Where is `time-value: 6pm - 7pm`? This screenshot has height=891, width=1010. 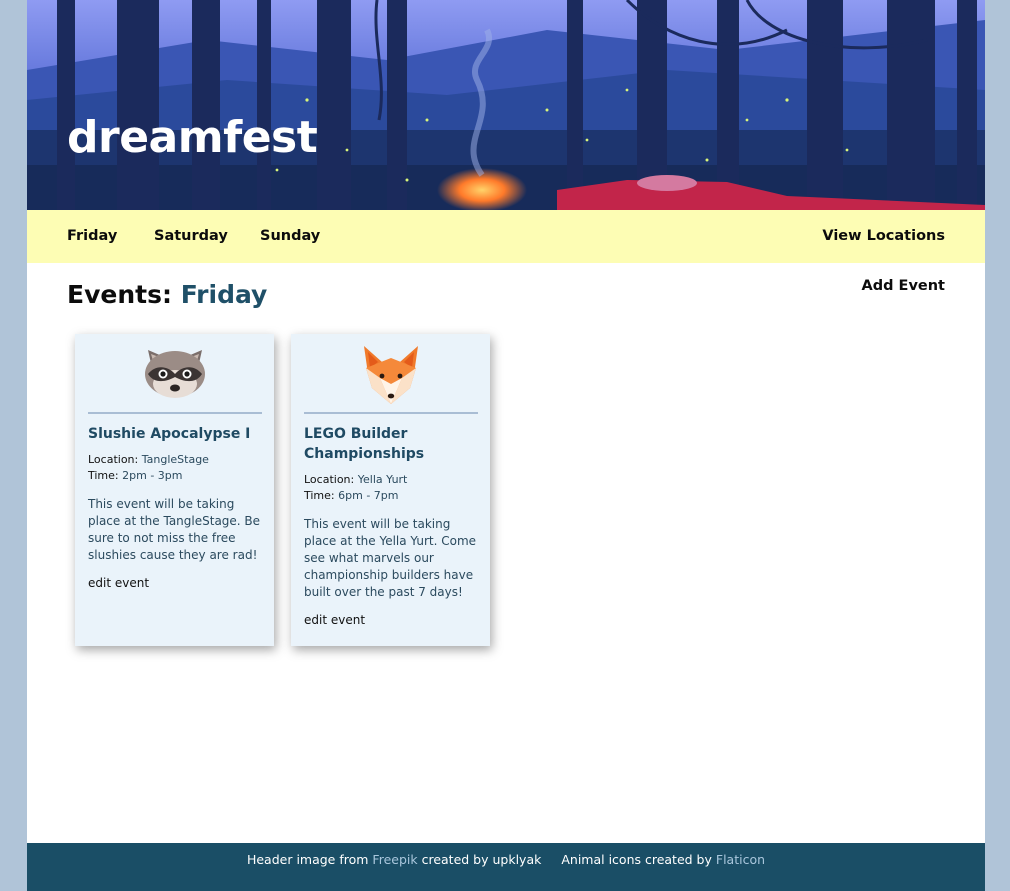
time-value: 6pm - 7pm is located at coordinates (368, 495).